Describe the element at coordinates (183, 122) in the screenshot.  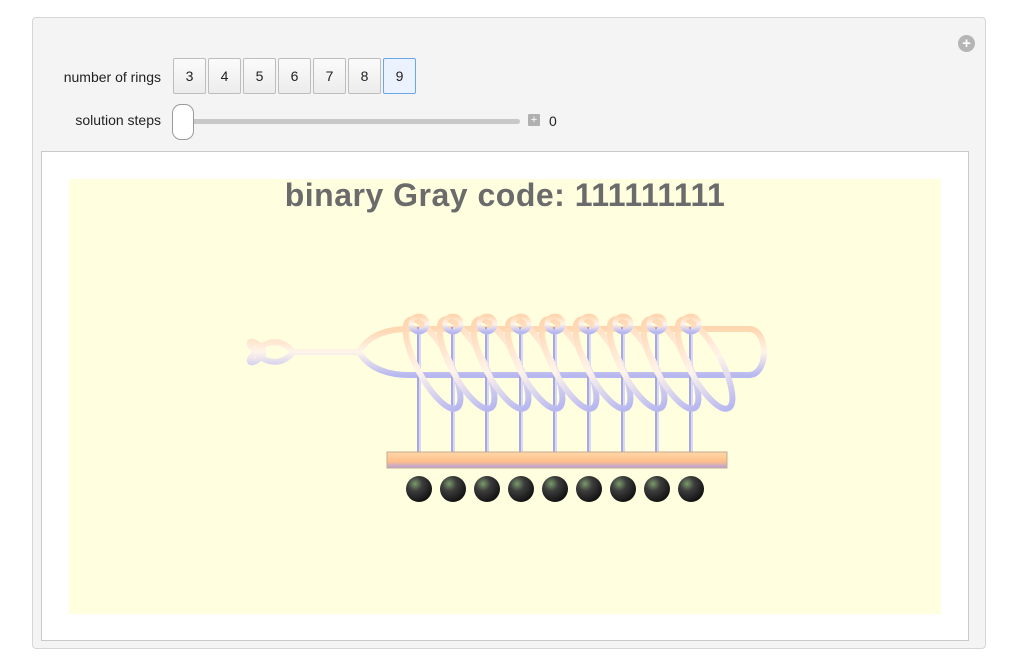
I see `steps-slider-thumb` at that location.